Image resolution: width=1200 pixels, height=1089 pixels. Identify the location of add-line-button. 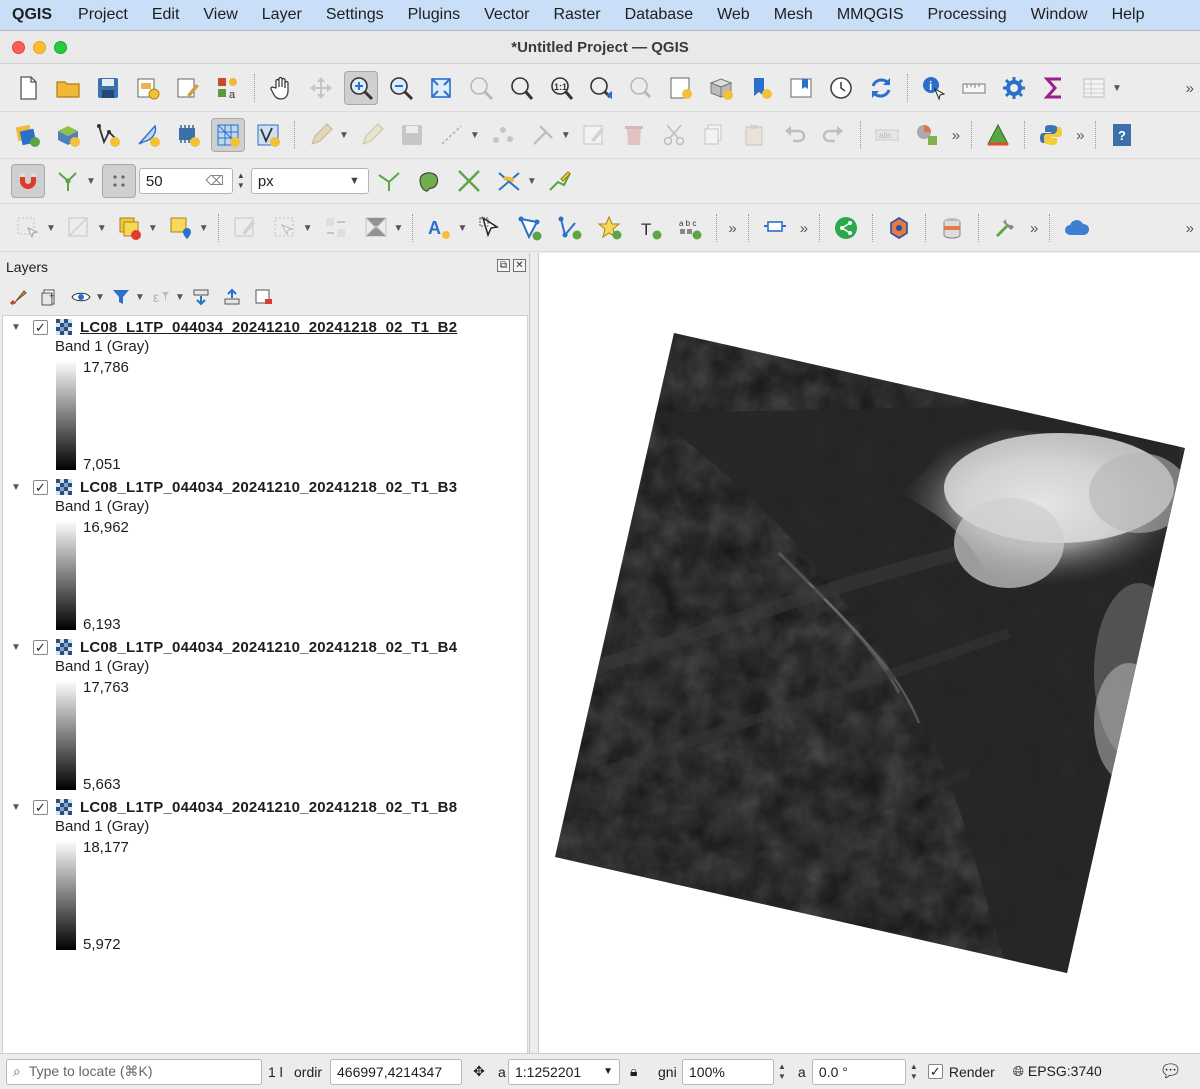
(570, 228).